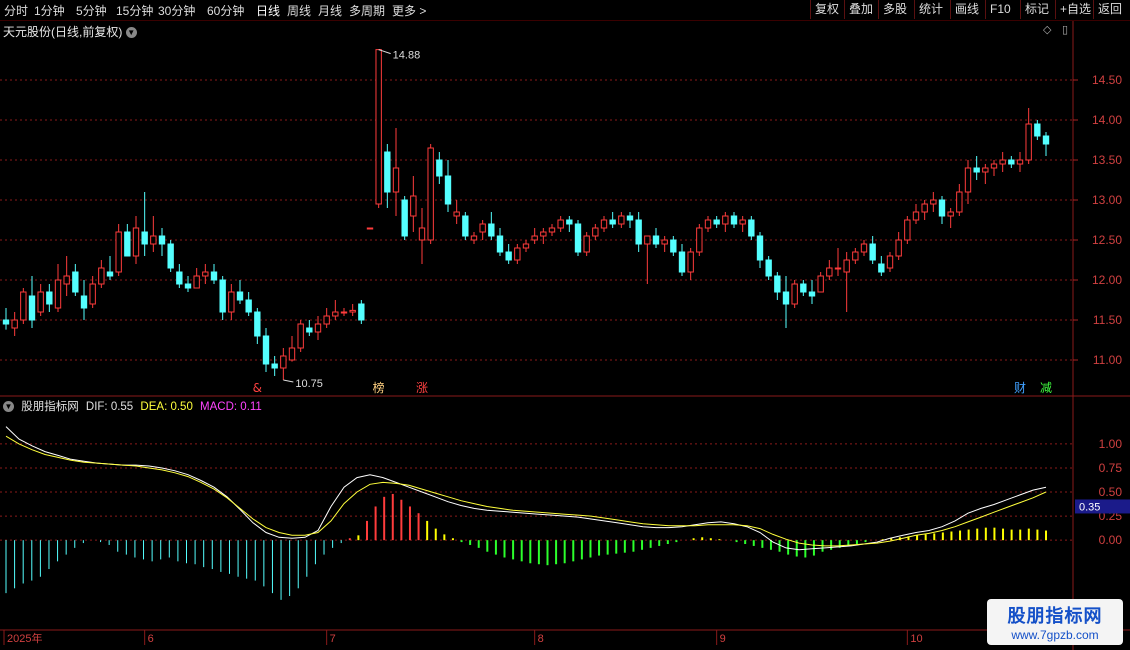  Describe the element at coordinates (151, 639) in the screenshot. I see `time-tick-label: 6` at that location.